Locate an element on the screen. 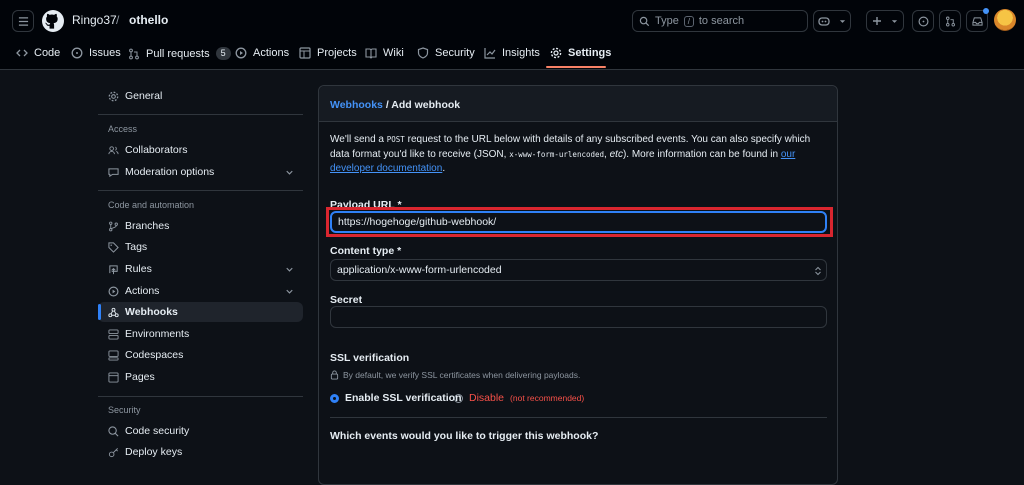 The image size is (1024, 485). enable-ssl-radio: Enable SSL verification is located at coordinates (396, 398).